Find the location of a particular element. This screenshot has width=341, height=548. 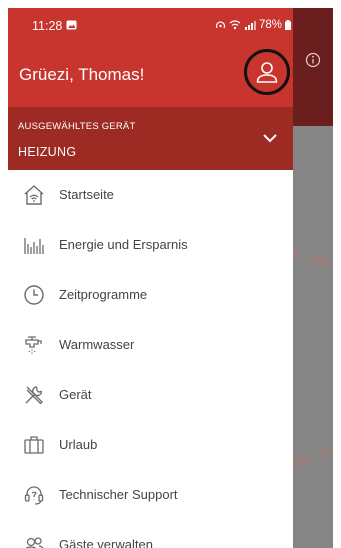

menu-item-urlaub: Urlaub is located at coordinates (150, 445).